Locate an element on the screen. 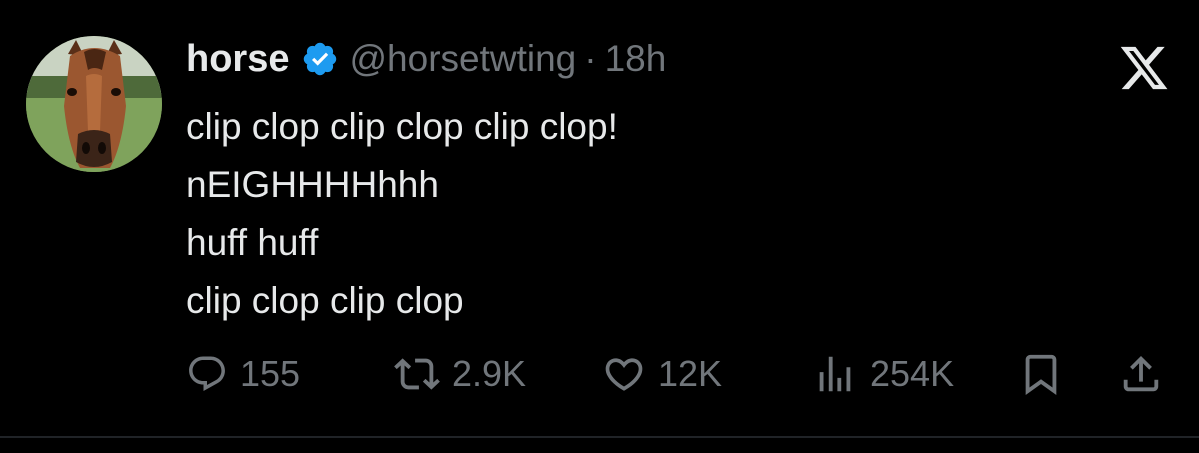  horse-avatar-icon is located at coordinates (94, 104).